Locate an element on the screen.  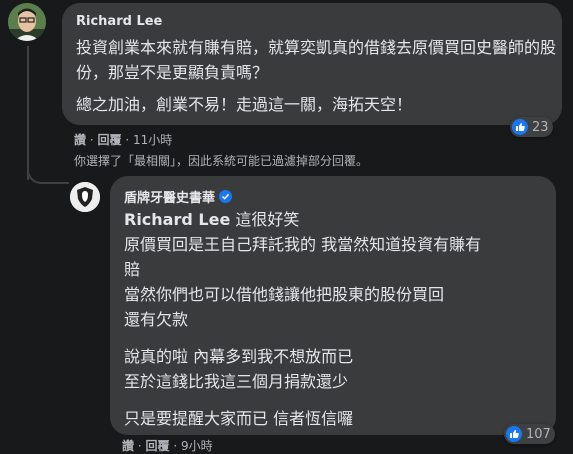
reply-line: Richard Lee 這很好笑 is located at coordinates (334, 219).